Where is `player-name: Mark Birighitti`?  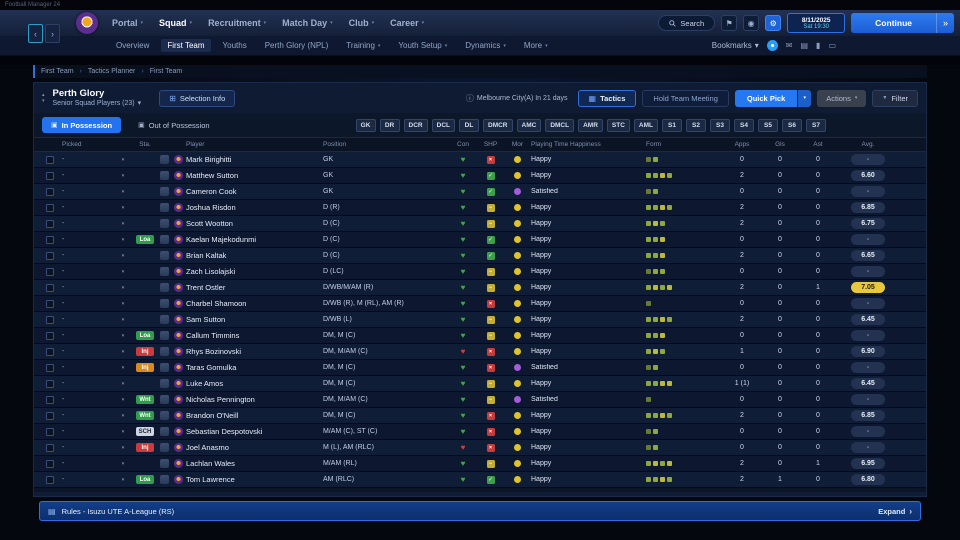
player-name: Mark Birighitti is located at coordinates (254, 159).